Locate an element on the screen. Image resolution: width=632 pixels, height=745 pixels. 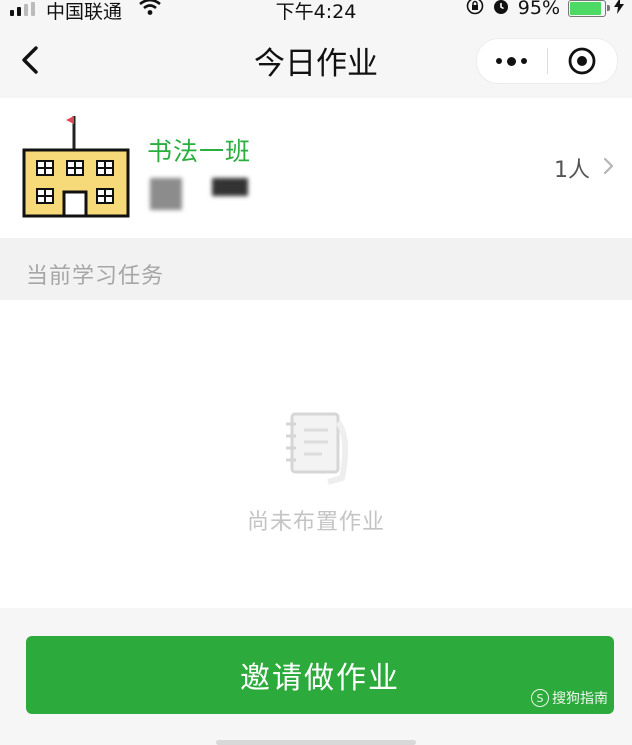
redacted-info is located at coordinates (230, 187).